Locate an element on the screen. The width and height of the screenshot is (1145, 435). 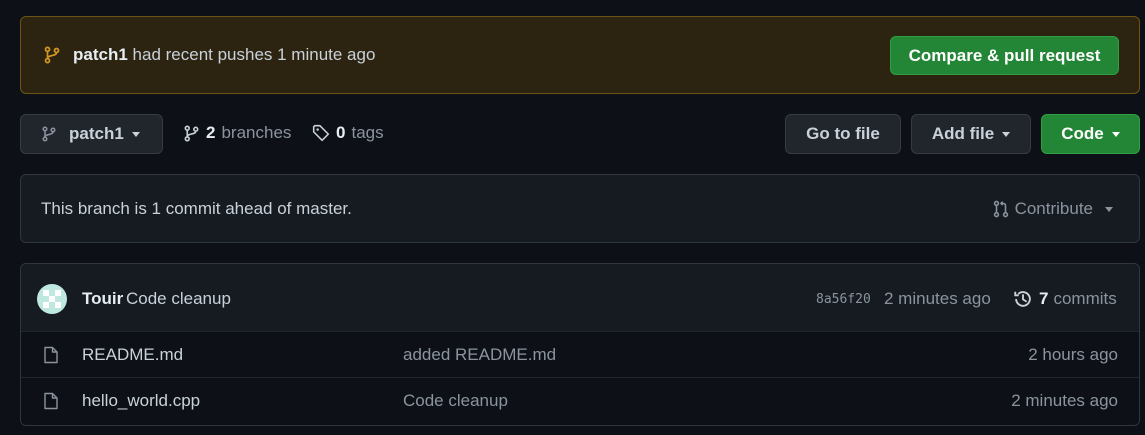
pull-request-icon is located at coordinates (1000, 209).